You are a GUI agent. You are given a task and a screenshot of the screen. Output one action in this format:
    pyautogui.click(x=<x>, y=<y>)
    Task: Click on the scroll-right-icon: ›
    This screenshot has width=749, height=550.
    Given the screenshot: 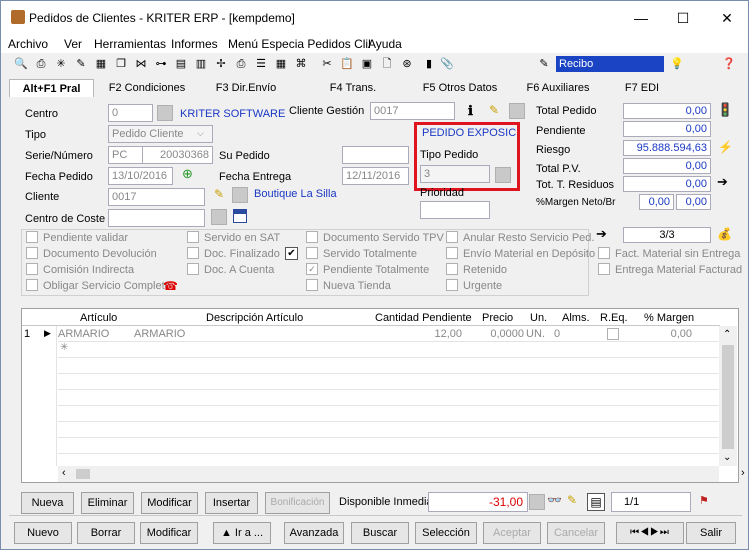 What is the action you would take?
    pyautogui.click(x=743, y=473)
    